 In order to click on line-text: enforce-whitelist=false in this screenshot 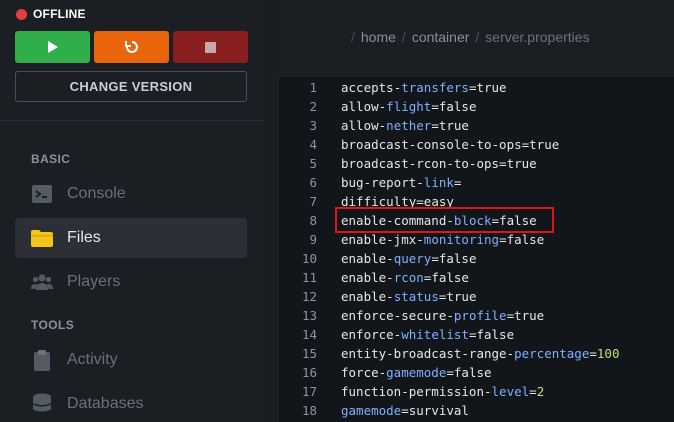, I will do `click(427, 334)`.